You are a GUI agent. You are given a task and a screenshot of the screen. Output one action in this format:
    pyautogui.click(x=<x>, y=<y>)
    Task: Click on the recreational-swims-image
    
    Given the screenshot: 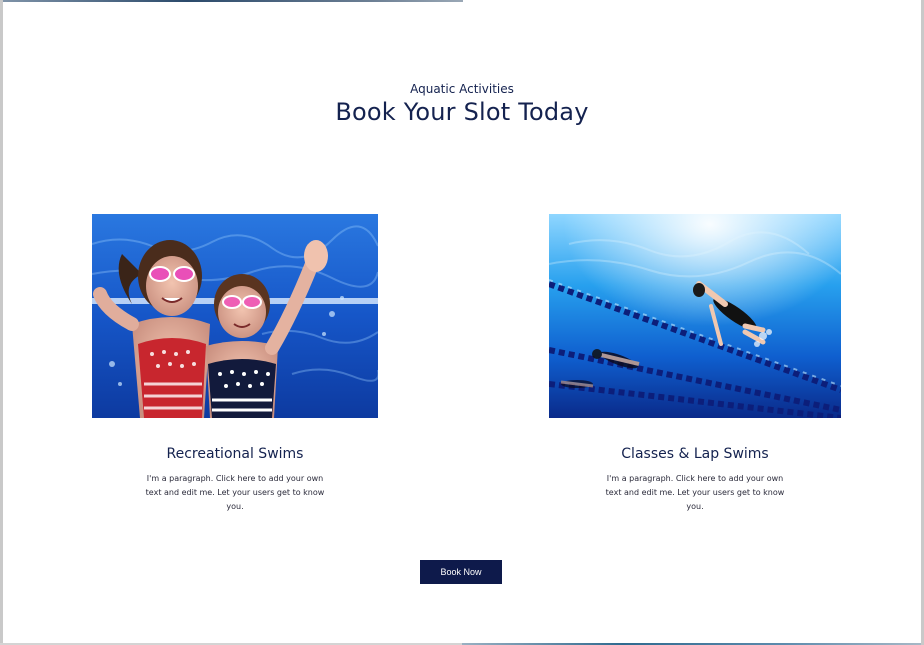 What is the action you would take?
    pyautogui.click(x=235, y=316)
    